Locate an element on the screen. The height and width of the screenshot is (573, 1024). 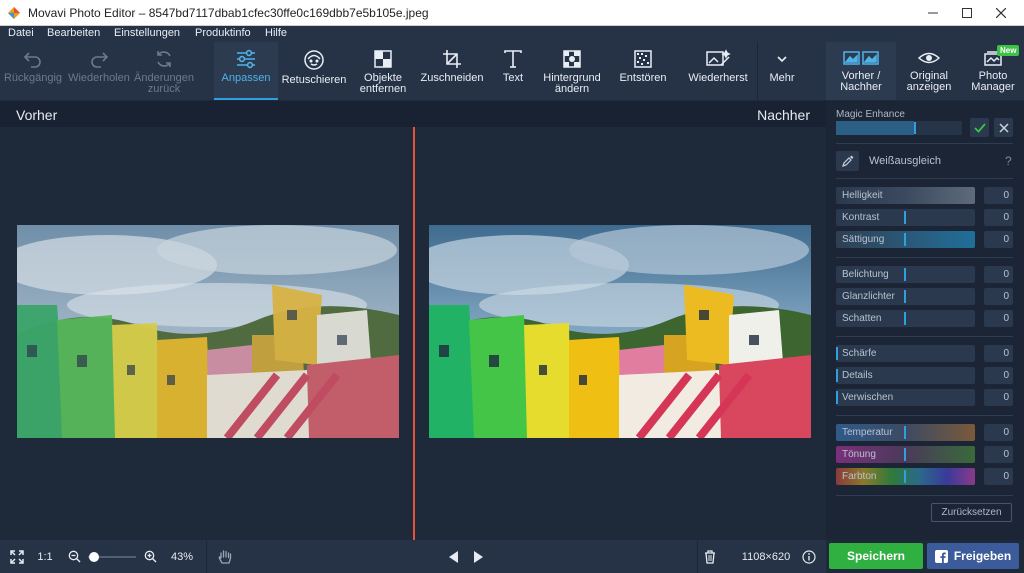
saturation-label: Sättigung is located at coordinates (863, 239).